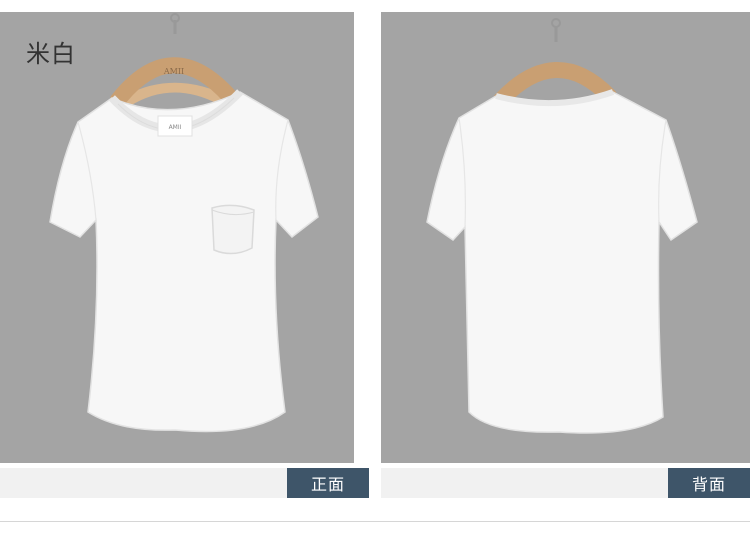  Describe the element at coordinates (51, 54) in the screenshot. I see `color-name-label: 米白` at that location.